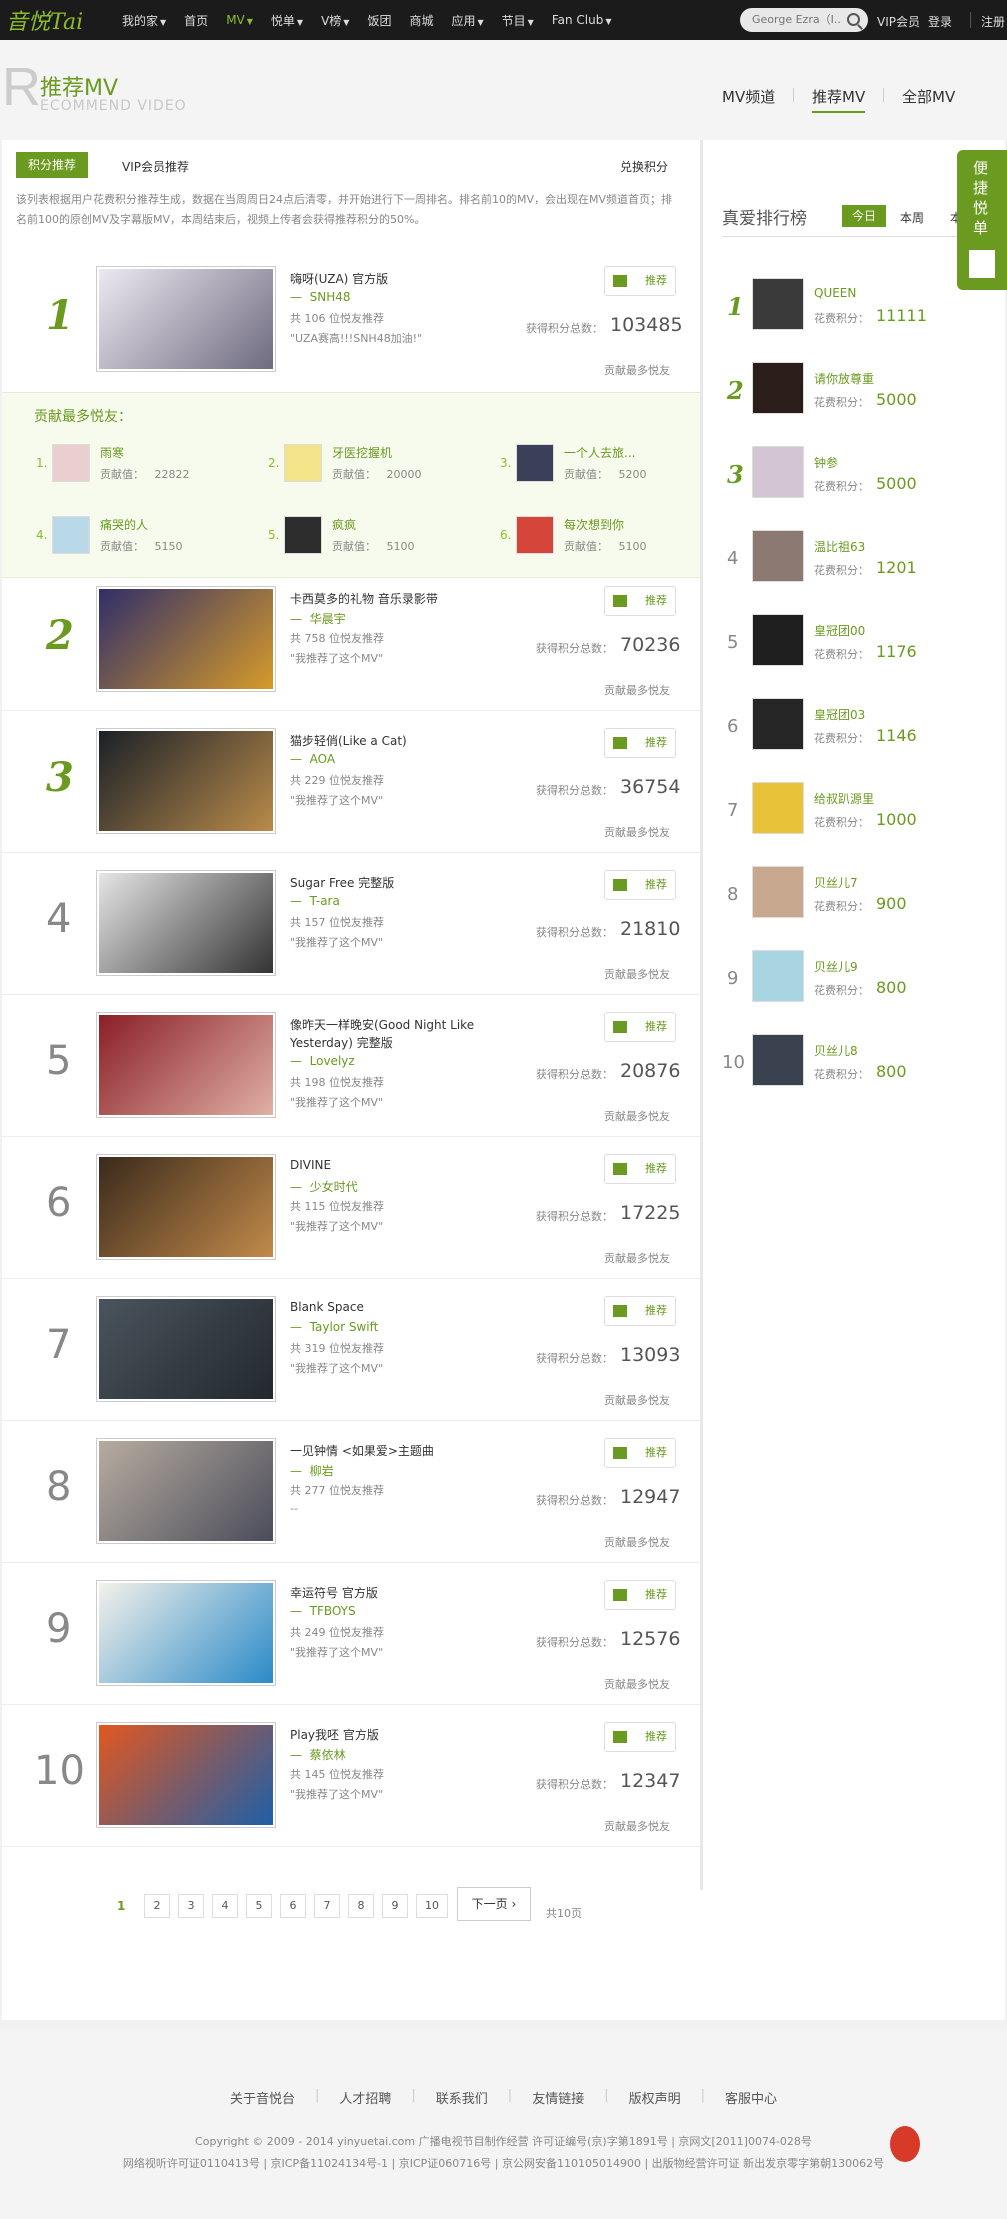 The height and width of the screenshot is (2219, 1007). Describe the element at coordinates (334, 1327) in the screenshot. I see `mv-artist: — Taylor Swift` at that location.